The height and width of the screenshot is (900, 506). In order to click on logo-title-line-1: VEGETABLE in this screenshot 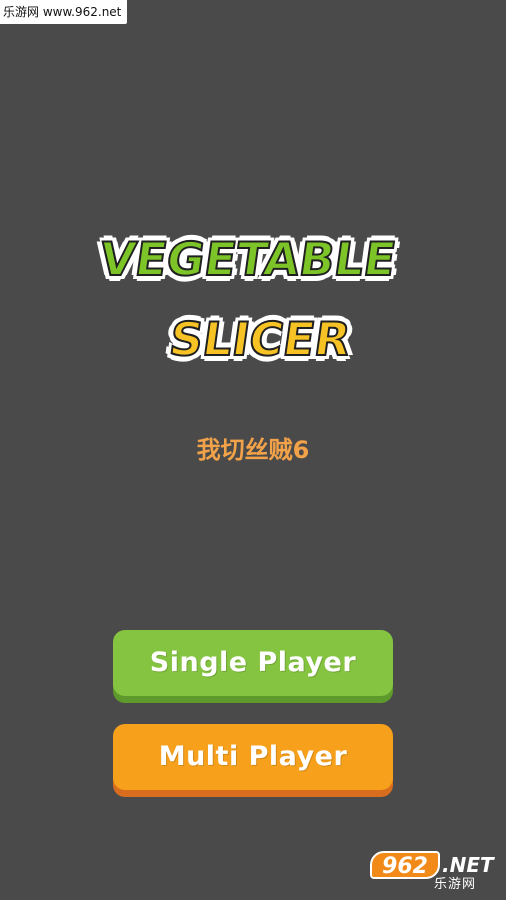, I will do `click(247, 259)`.